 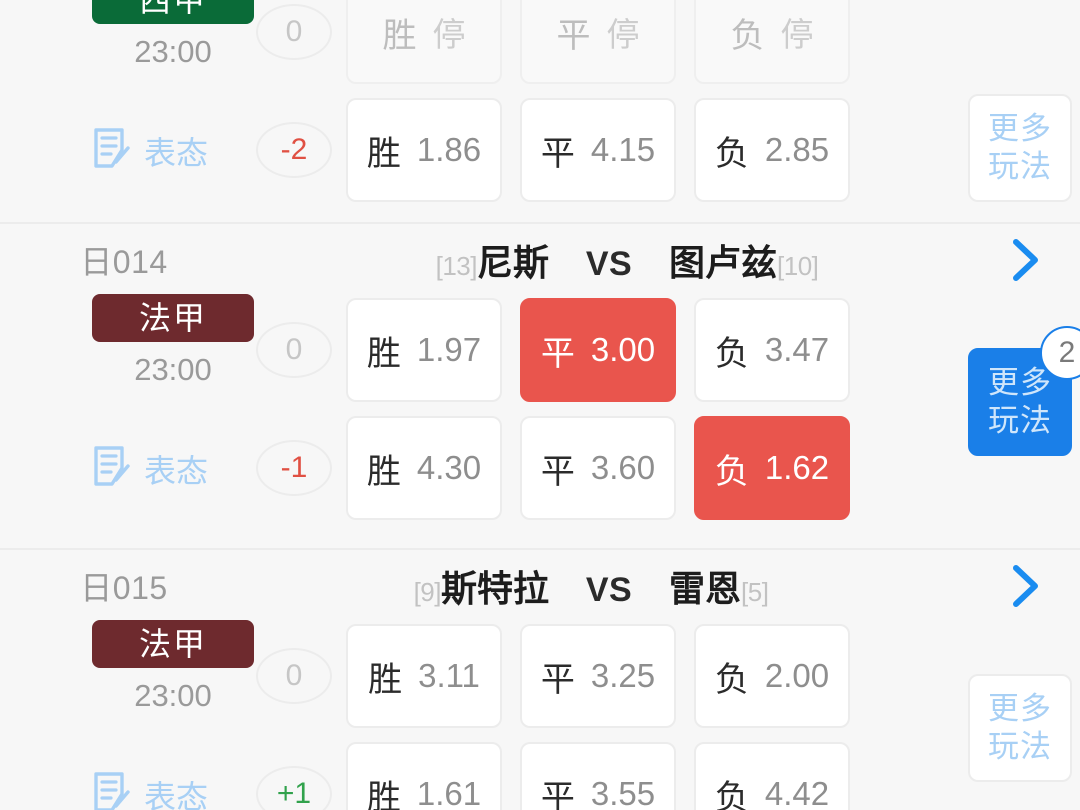 I want to click on odds-cell-draw: 平 3.25, so click(x=598, y=676).